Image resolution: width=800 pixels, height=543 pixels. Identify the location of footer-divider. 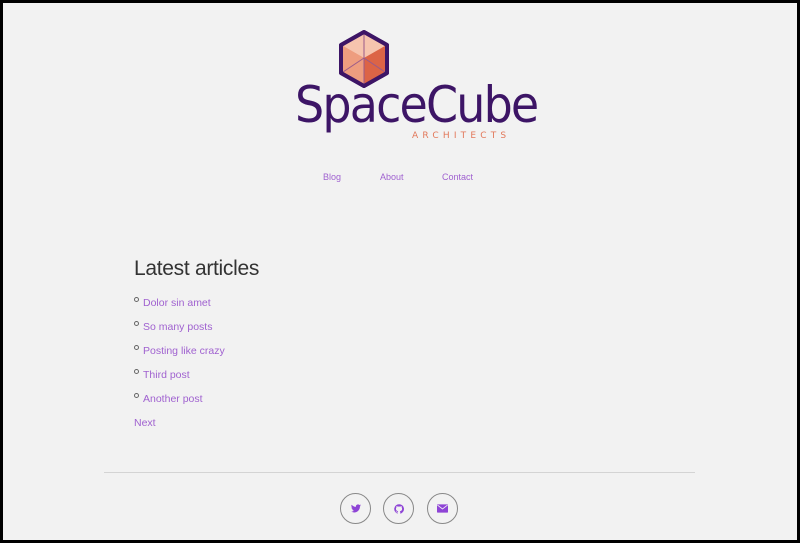
(399, 472).